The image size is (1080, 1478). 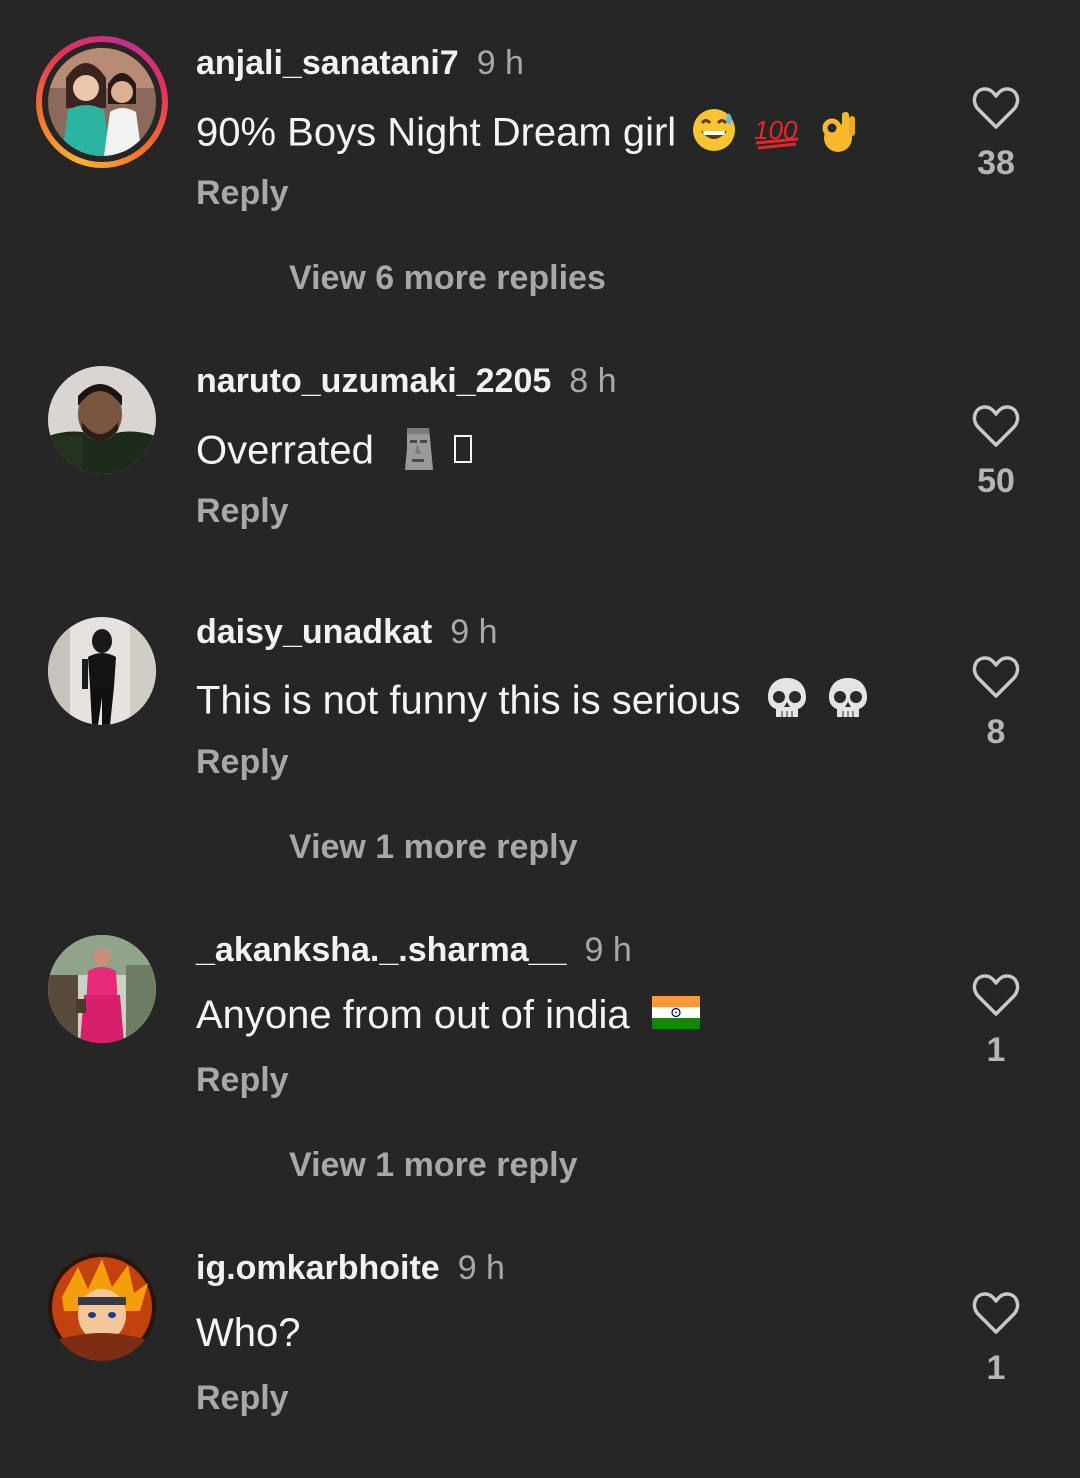 What do you see at coordinates (447, 278) in the screenshot?
I see `view-more-replies-button: View 6 more replies` at bounding box center [447, 278].